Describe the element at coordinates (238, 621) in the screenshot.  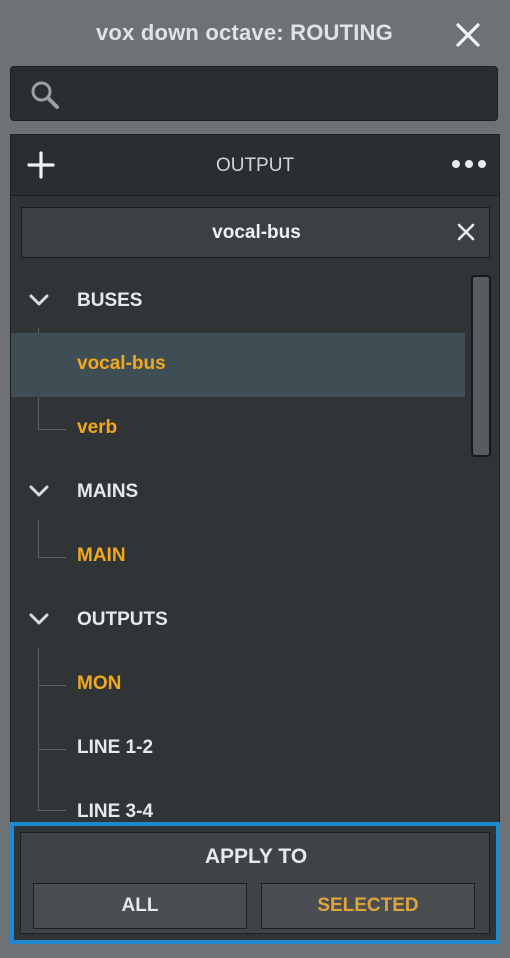
I see `tree-group-outputs: OUTPUTS` at that location.